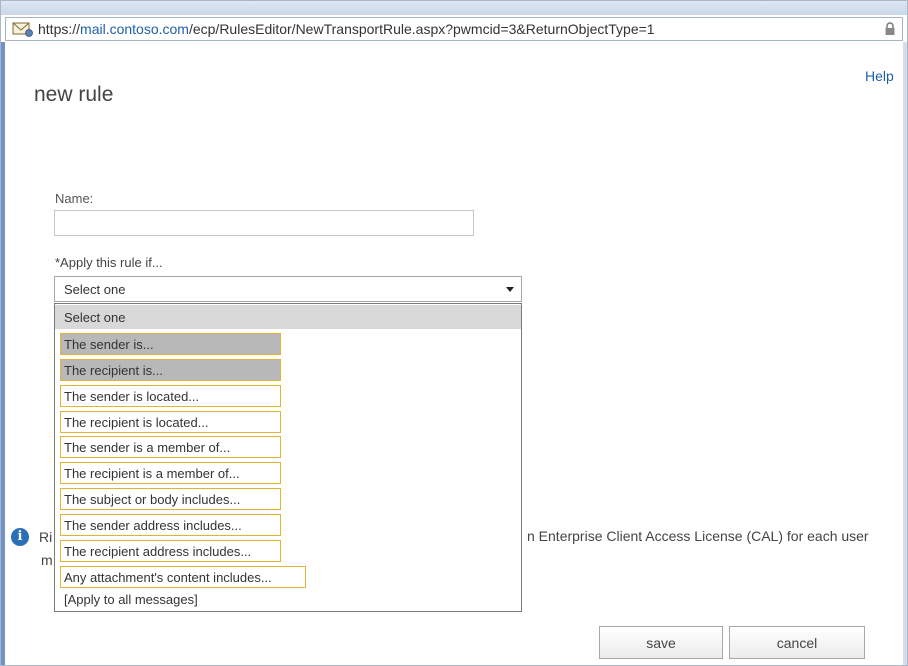 This screenshot has width=908, height=666. Describe the element at coordinates (890, 28) in the screenshot. I see `lock-icon` at that location.